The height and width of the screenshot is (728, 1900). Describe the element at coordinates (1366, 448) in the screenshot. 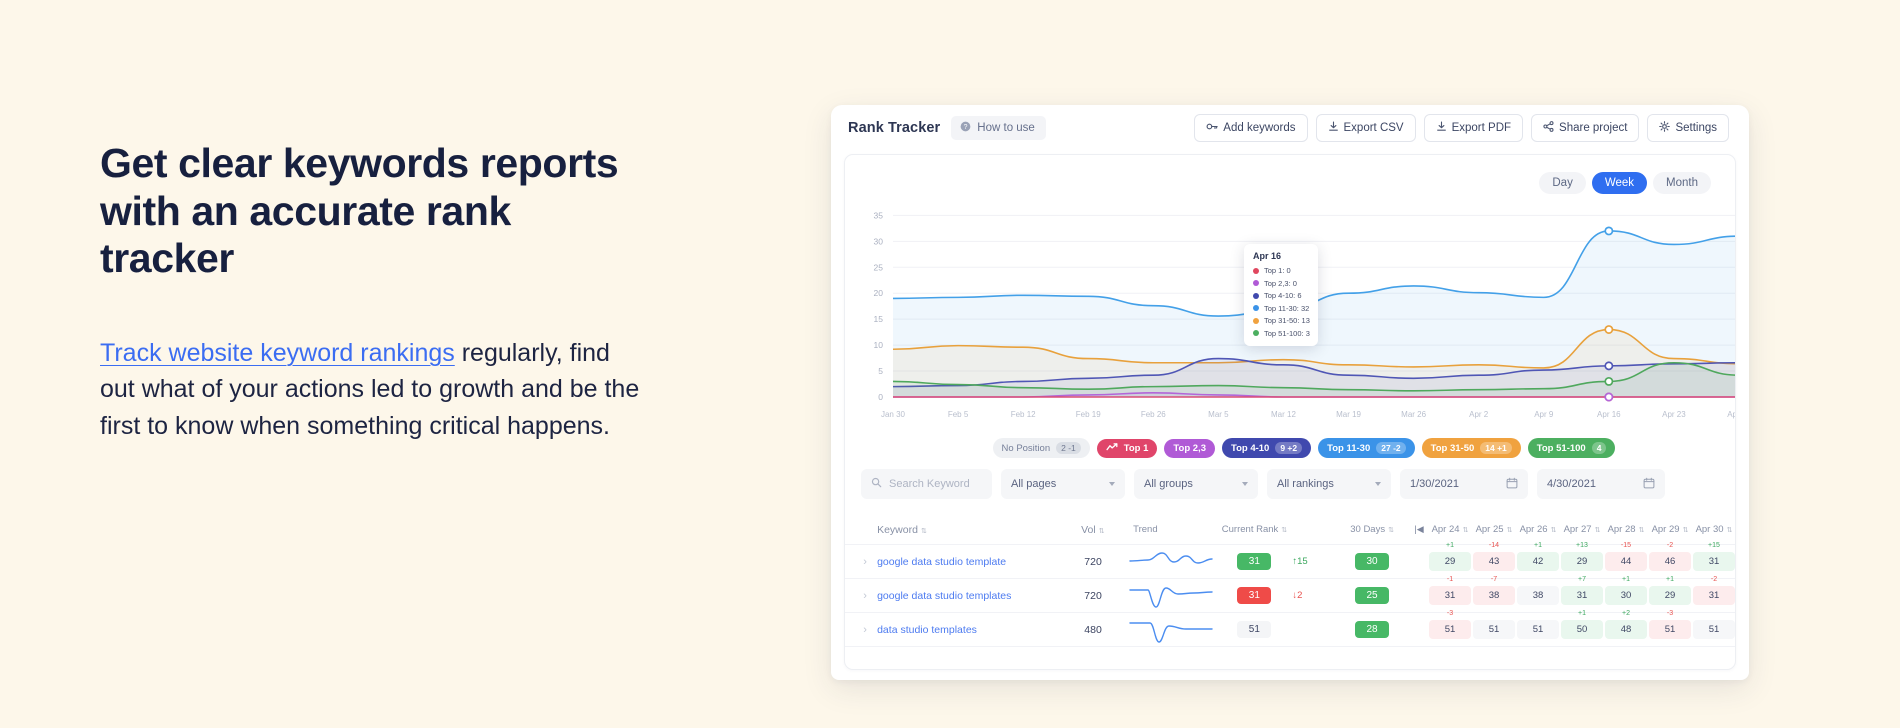

I see `rank-pill: Top 11-30 27 -2` at that location.